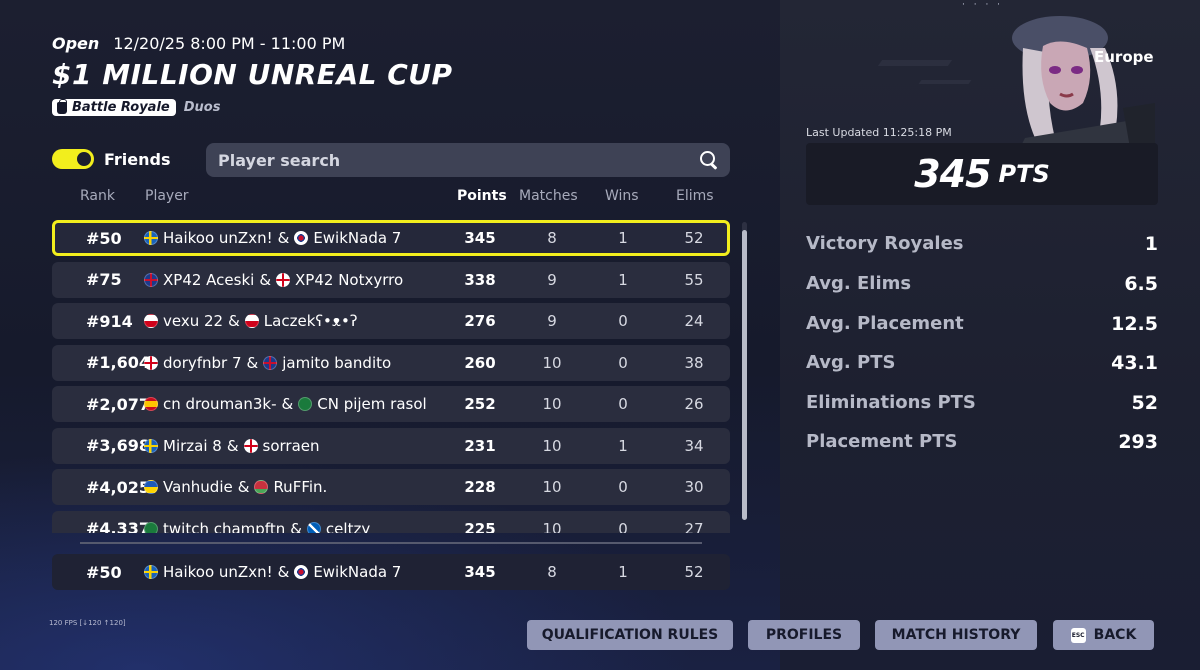  I want to click on team-players: Haikoo unZxn! & EwikNada 7, so click(272, 238).